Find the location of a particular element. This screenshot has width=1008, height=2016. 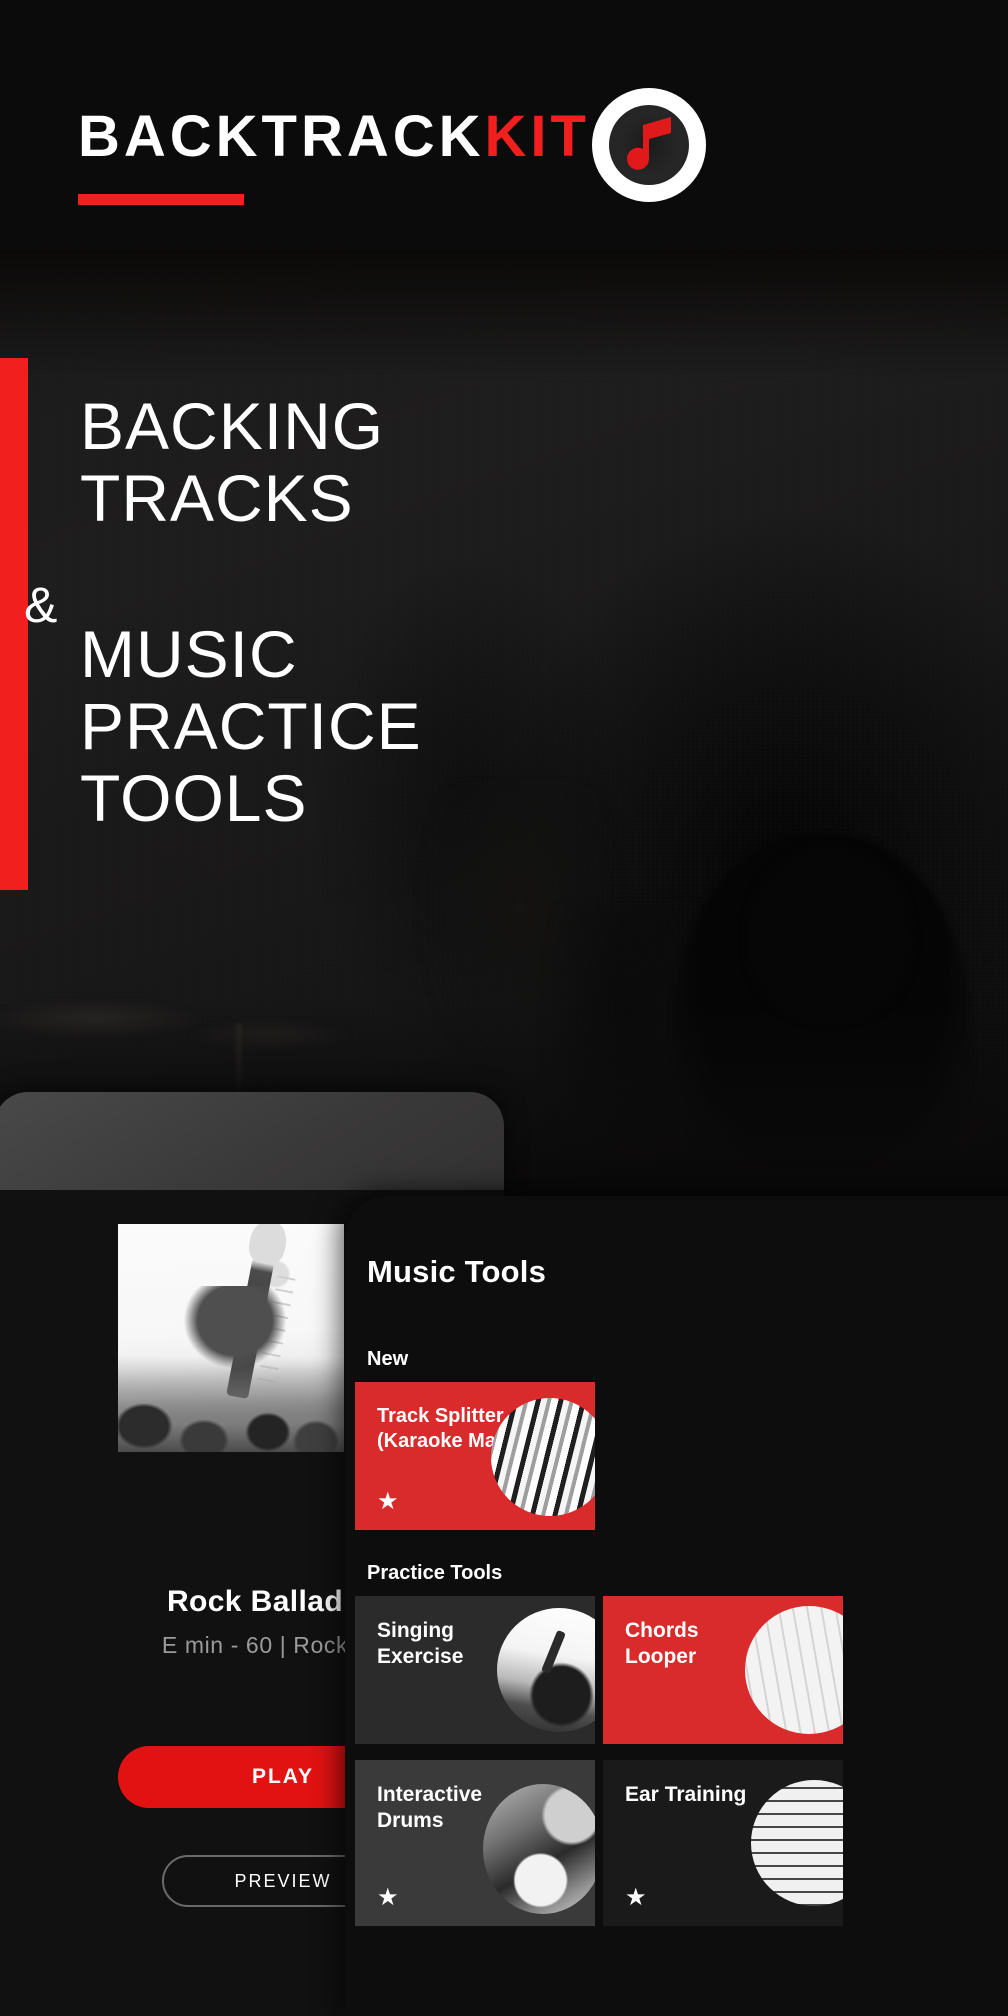

hero-line-backing: BACKING is located at coordinates (232, 426).